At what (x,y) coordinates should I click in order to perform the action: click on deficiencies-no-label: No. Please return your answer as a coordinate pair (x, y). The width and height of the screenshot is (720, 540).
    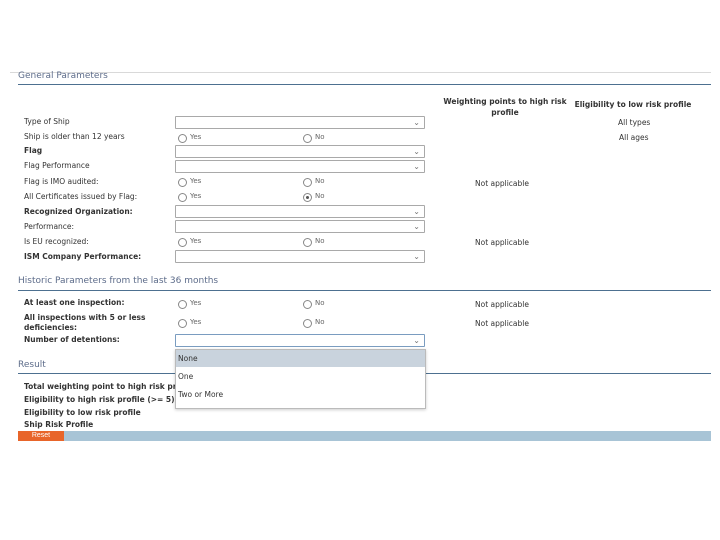
    Looking at the image, I should click on (320, 322).